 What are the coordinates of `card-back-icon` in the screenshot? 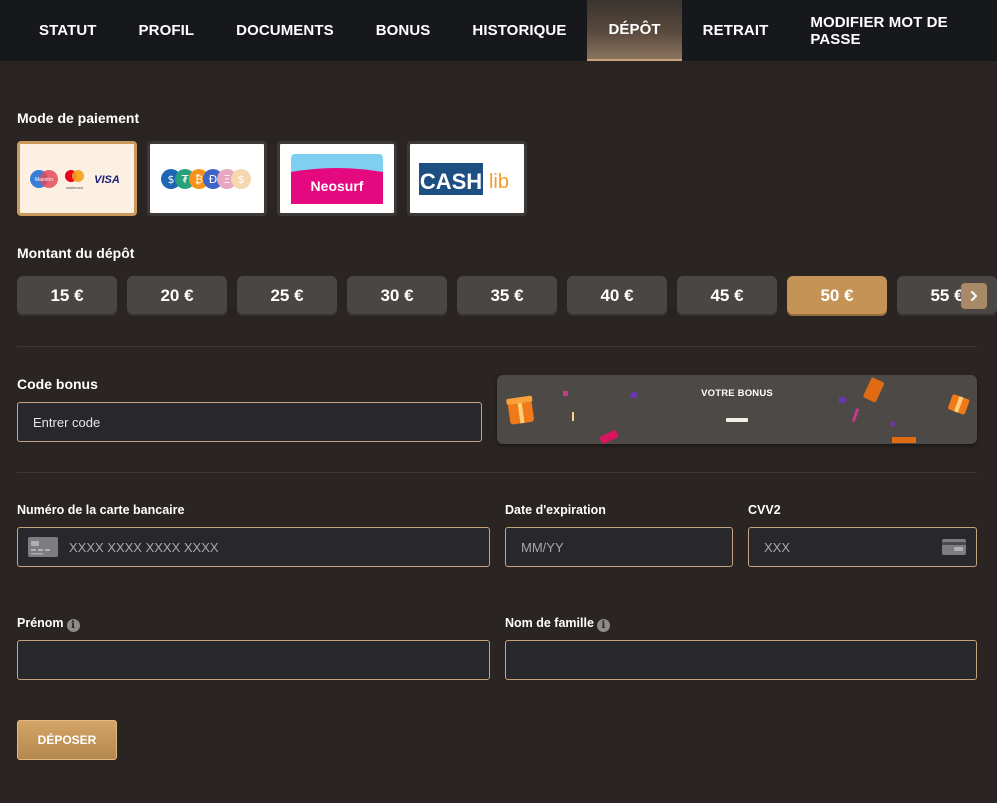 It's located at (954, 547).